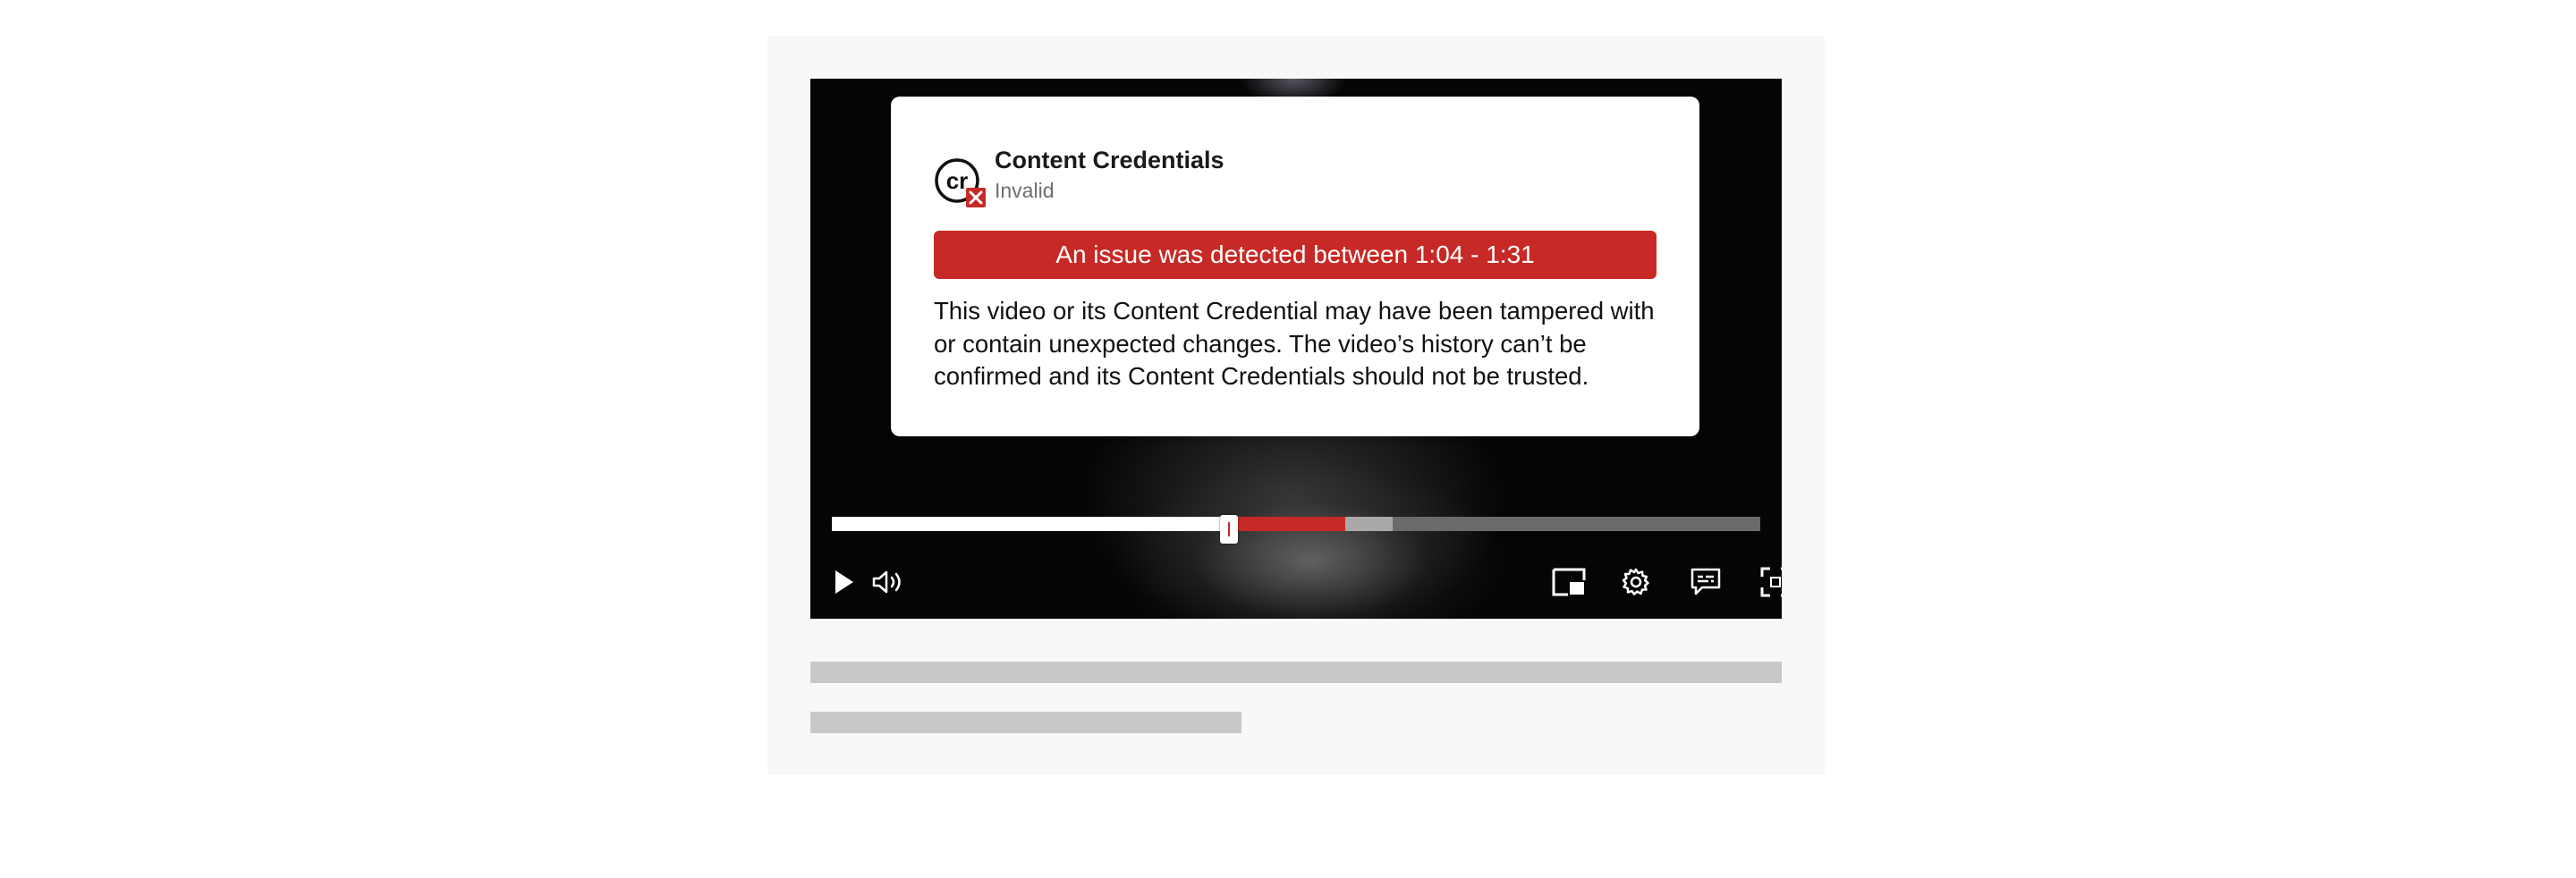 The width and height of the screenshot is (2576, 878). I want to click on captions-icon, so click(1705, 582).